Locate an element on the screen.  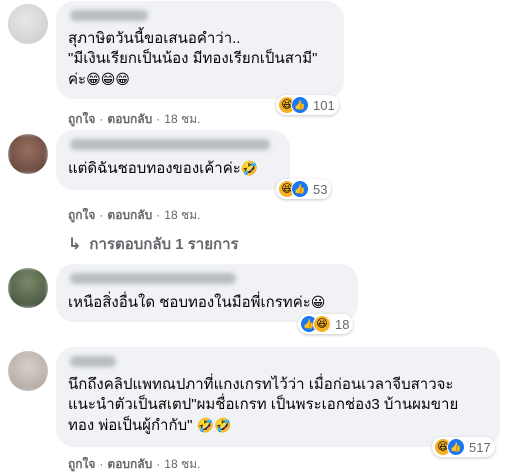
reaction-summary: 😆 👍 101 is located at coordinates (307, 105).